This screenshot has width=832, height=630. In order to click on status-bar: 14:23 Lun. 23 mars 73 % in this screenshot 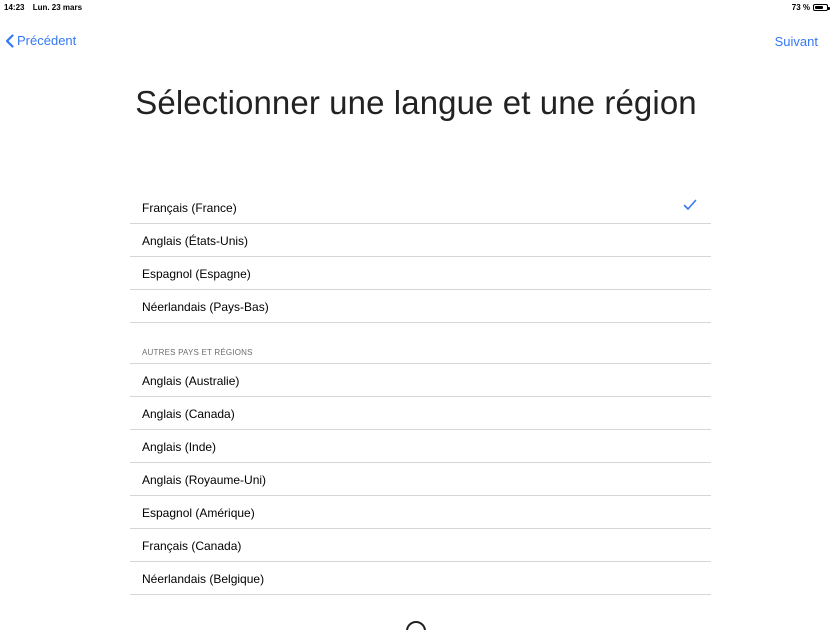, I will do `click(416, 7)`.